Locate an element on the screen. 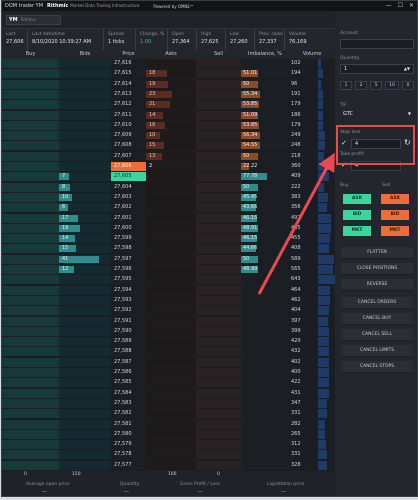 The width and height of the screenshot is (418, 500). qty-button-2: 2 is located at coordinates (361, 85).